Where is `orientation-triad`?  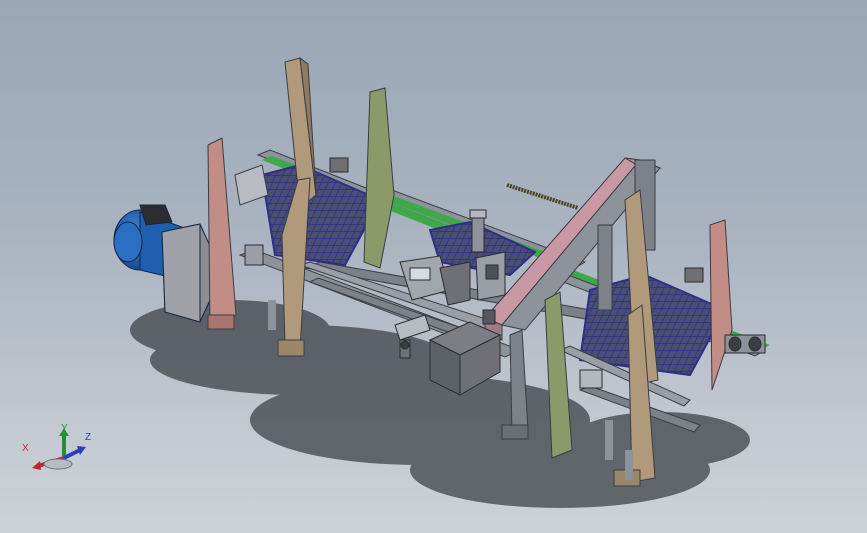
orientation-triad is located at coordinates (58, 447).